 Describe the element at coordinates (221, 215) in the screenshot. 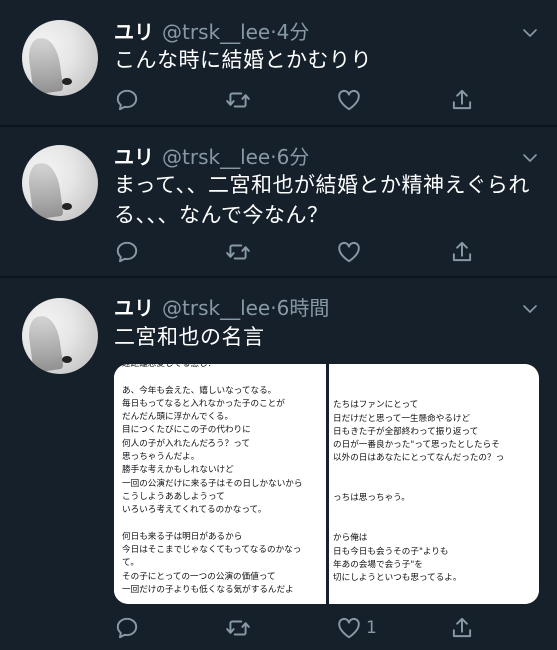

I see `tweet-text-line: る、、、なんで今なん？` at that location.